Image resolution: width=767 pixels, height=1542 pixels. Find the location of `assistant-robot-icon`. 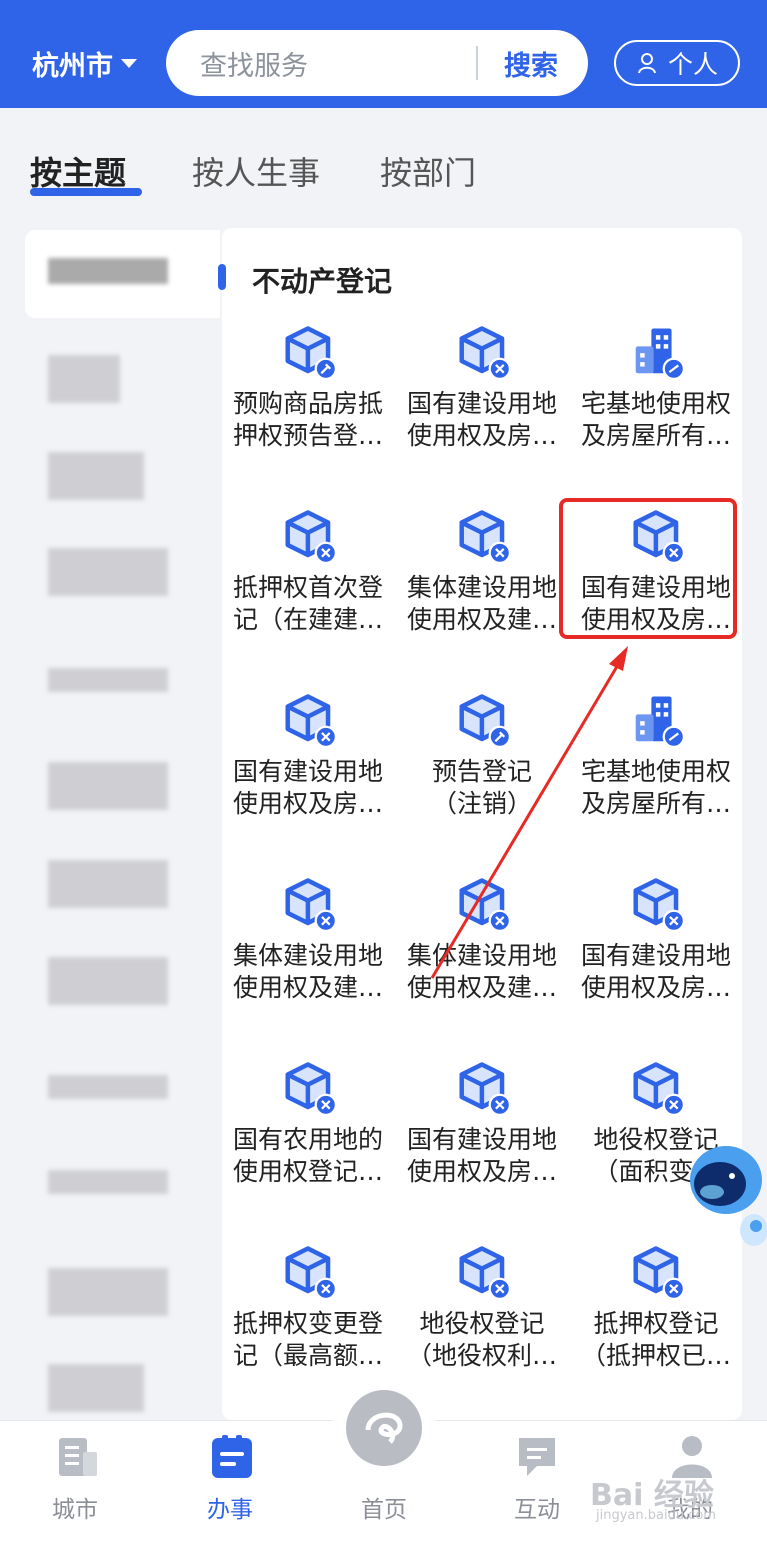

assistant-robot-icon is located at coordinates (721, 1200).